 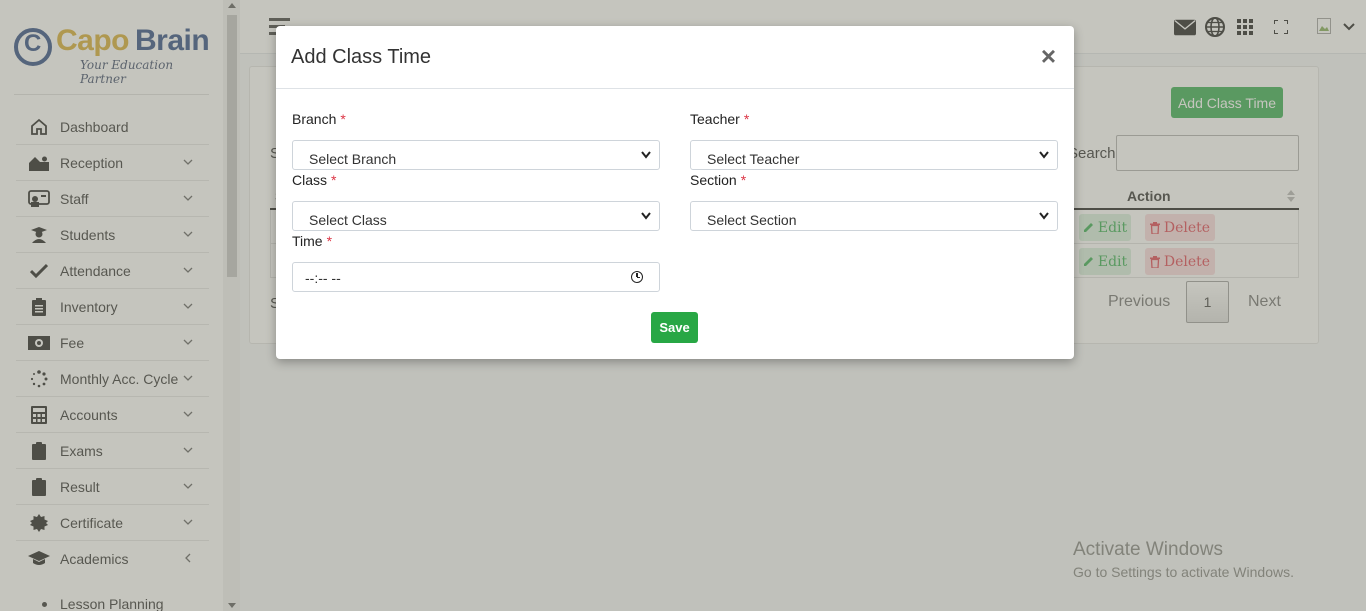 What do you see at coordinates (319, 119) in the screenshot?
I see `branch-label: Branch *` at bounding box center [319, 119].